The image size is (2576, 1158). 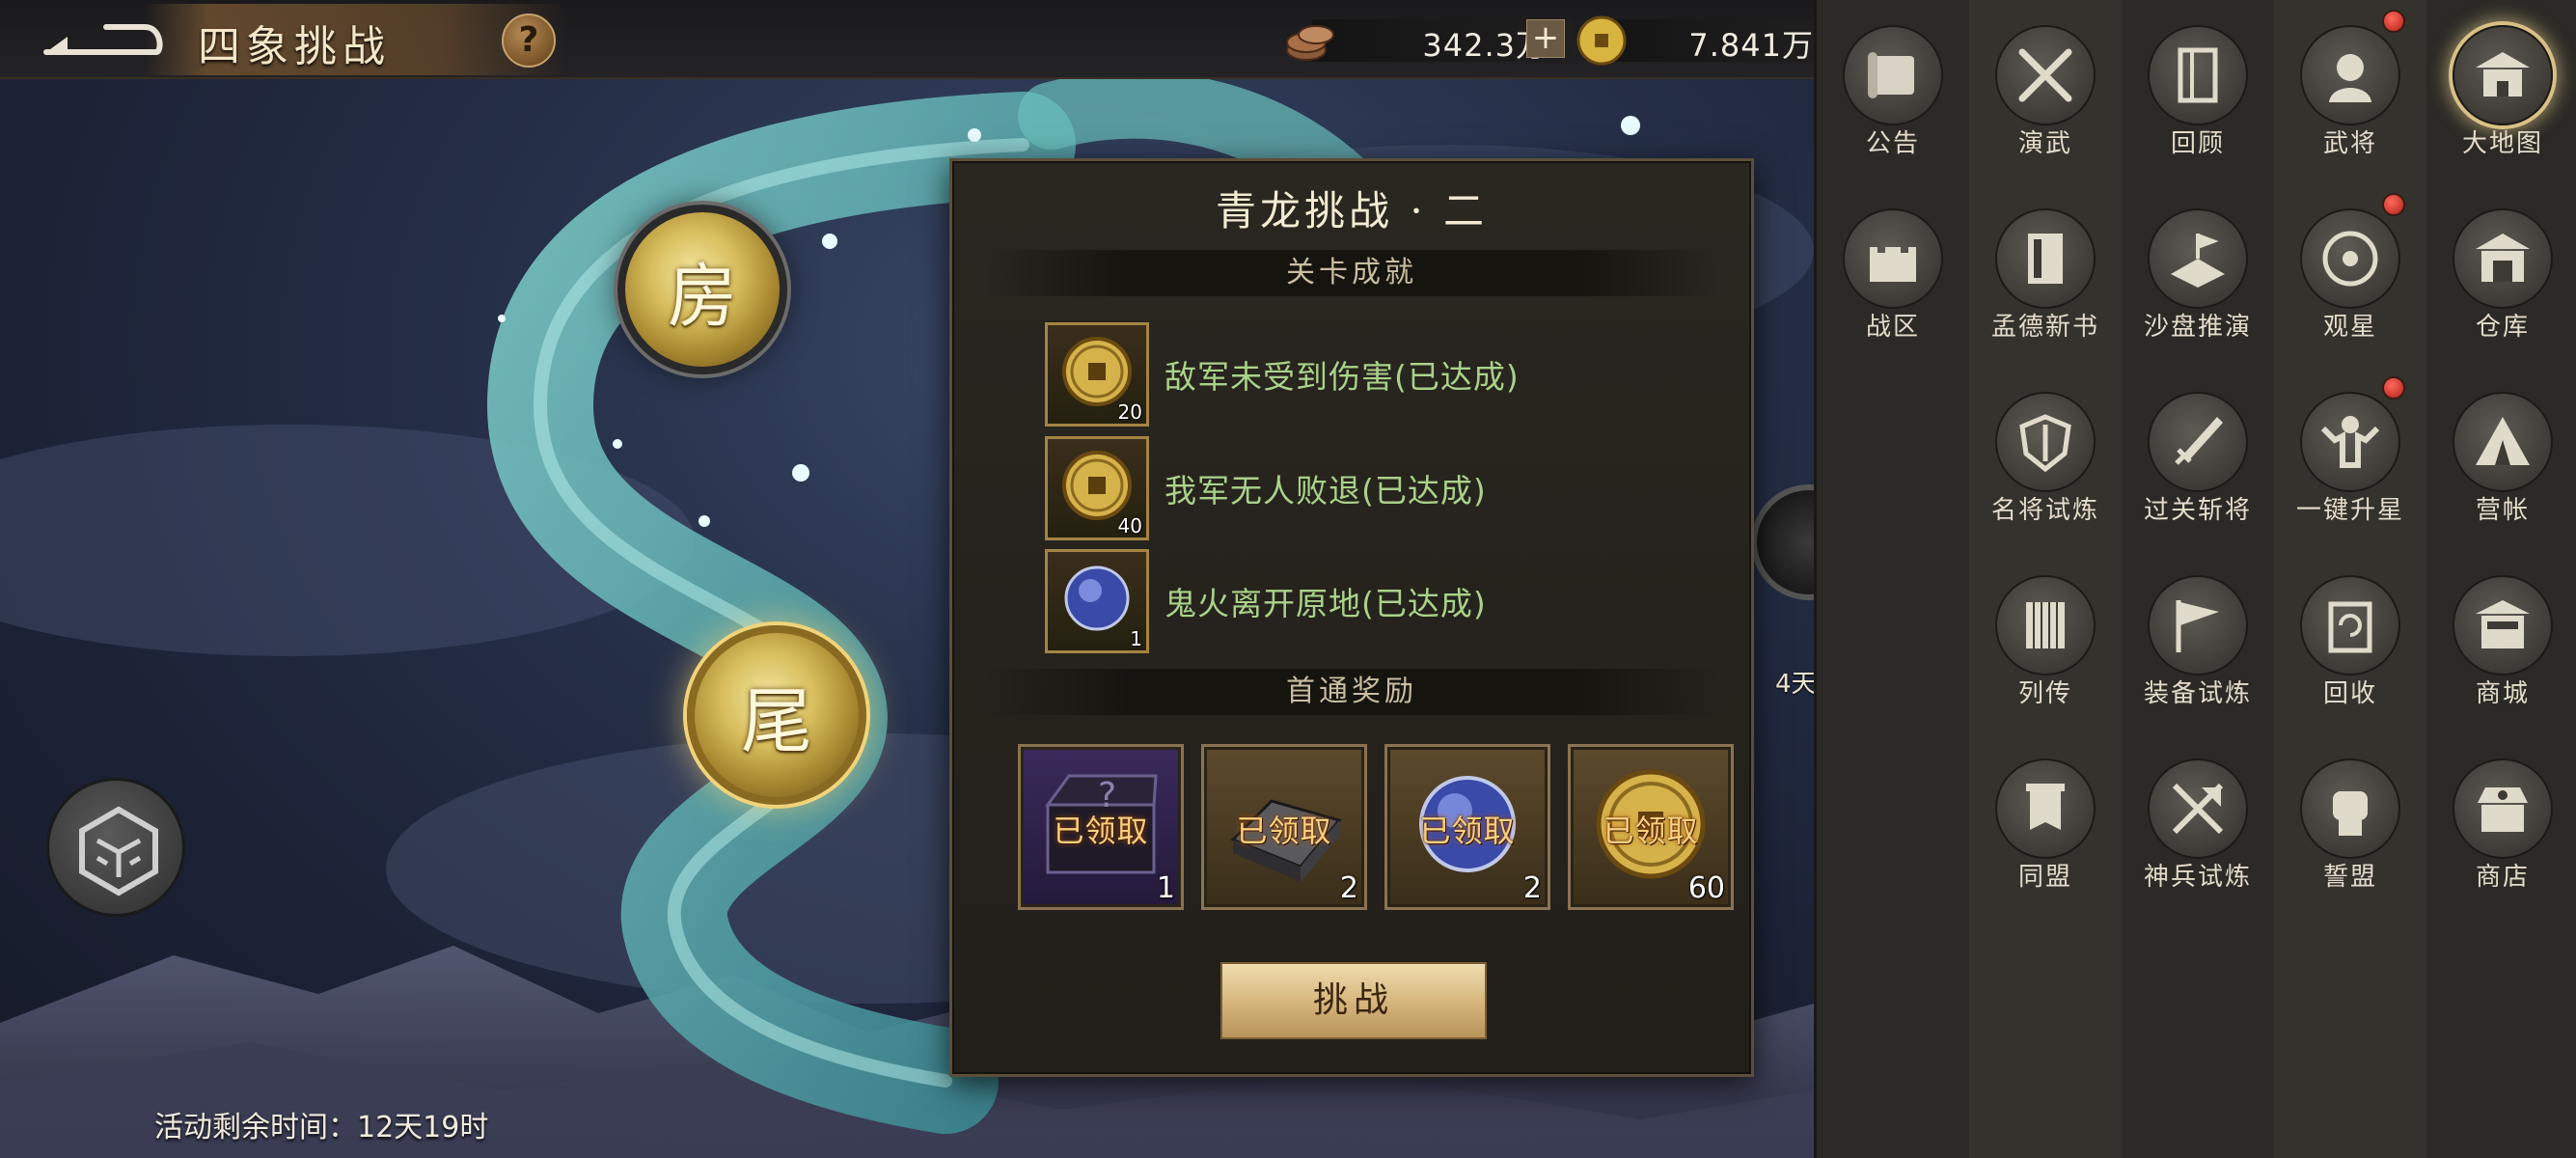 I want to click on stage-orb-wei: 尾, so click(x=777, y=715).